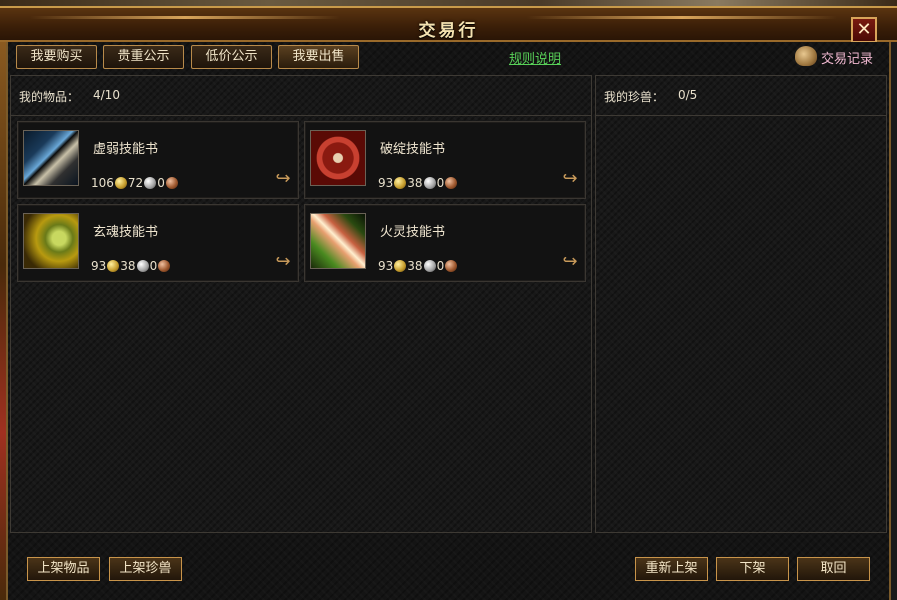  Describe the element at coordinates (688, 95) in the screenshot. I see `my-pets-count: 0/5` at that location.